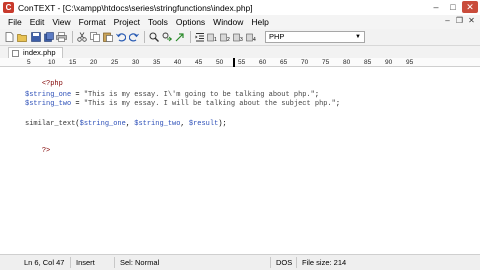 Image resolution: width=480 pixels, height=270 pixels. What do you see at coordinates (178, 62) in the screenshot?
I see `ruler-mark: 40` at bounding box center [178, 62].